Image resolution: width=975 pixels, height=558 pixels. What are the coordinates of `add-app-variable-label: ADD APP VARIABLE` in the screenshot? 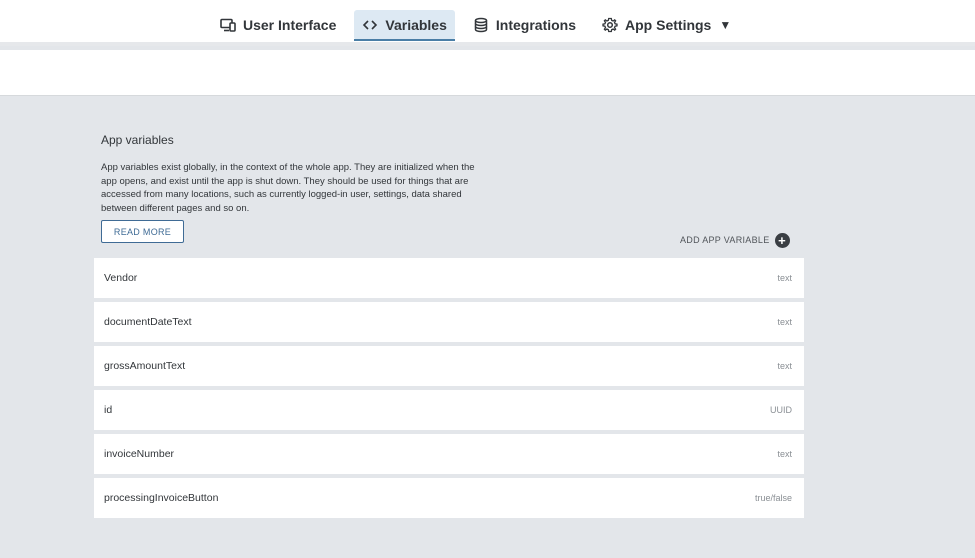 It's located at (725, 240).